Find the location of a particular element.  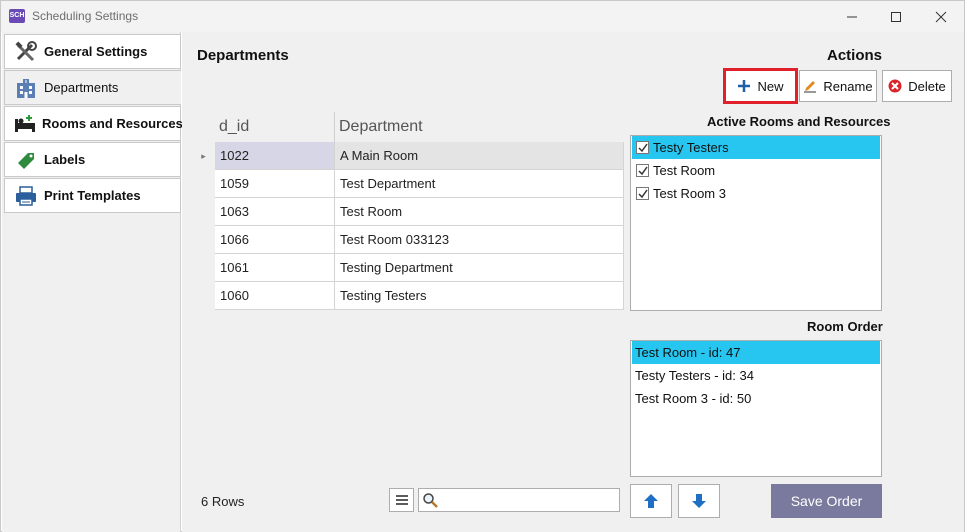

sidebar-item-label: Print Templates is located at coordinates (92, 195).